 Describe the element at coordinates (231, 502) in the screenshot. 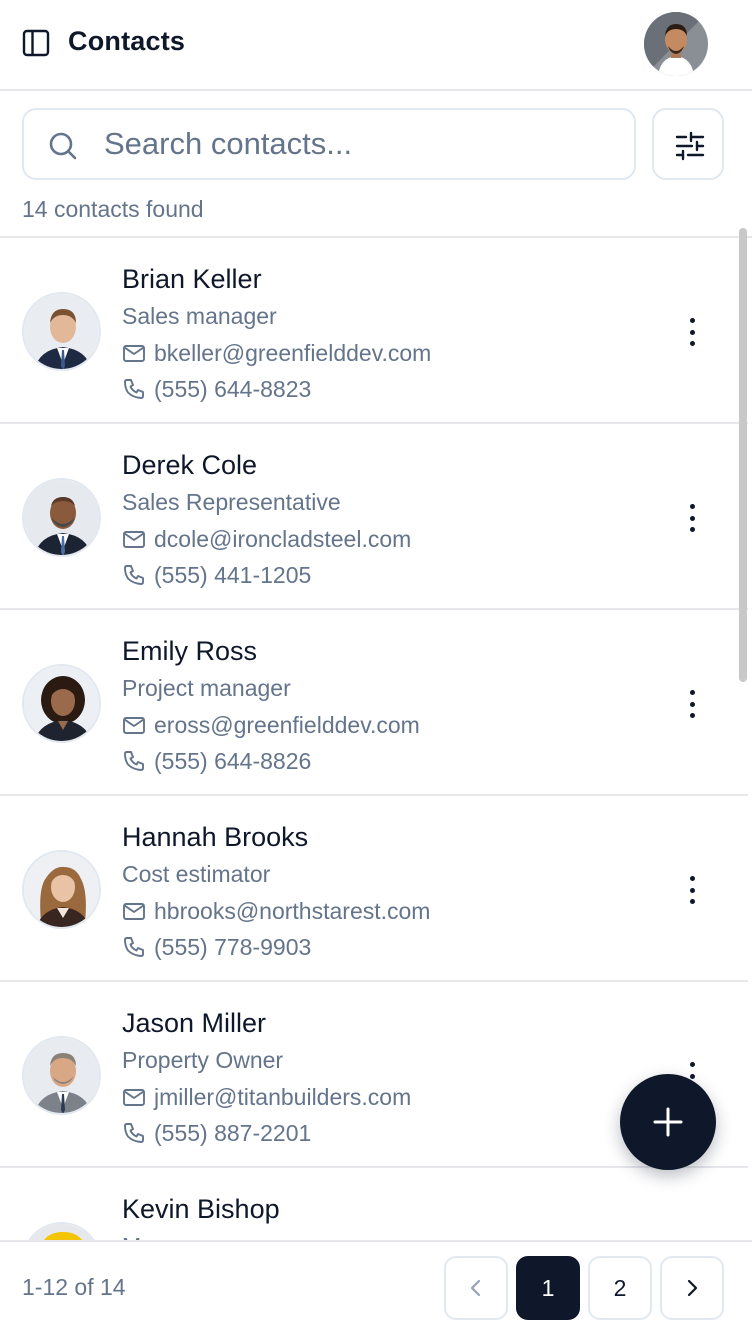

I see `contact-role: Sales Representative` at that location.